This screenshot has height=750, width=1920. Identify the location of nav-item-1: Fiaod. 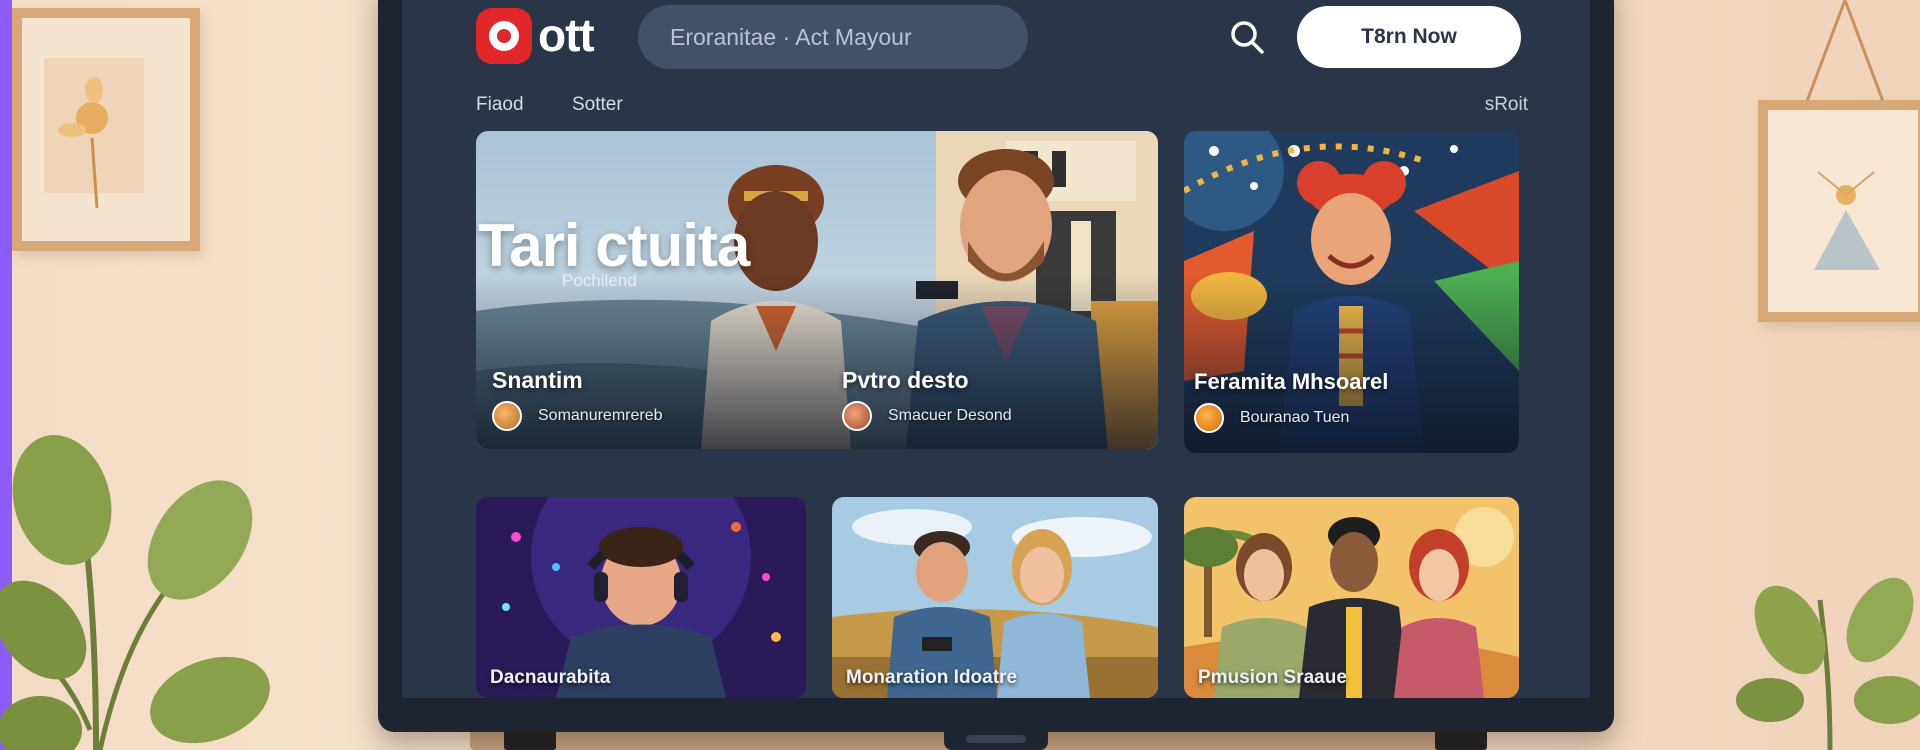
(500, 105).